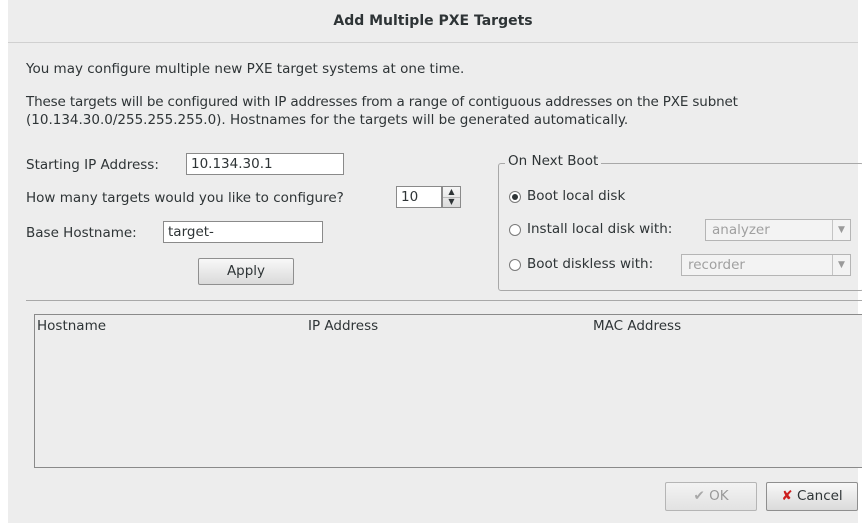  I want to click on apply-button: Apply, so click(246, 271).